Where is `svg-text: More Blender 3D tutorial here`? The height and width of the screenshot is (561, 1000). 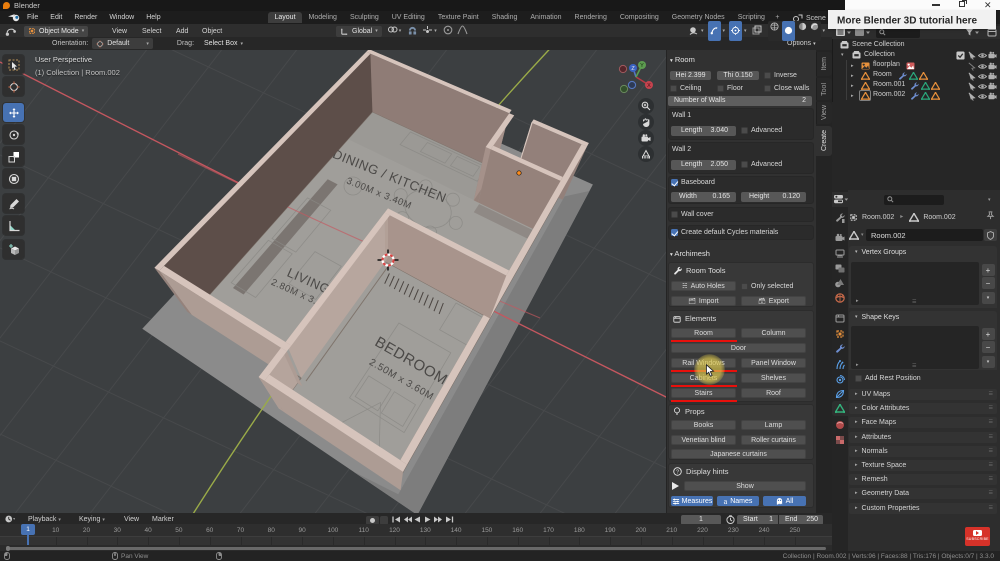
svg-text: More Blender 3D tutorial here is located at coordinates (907, 21).